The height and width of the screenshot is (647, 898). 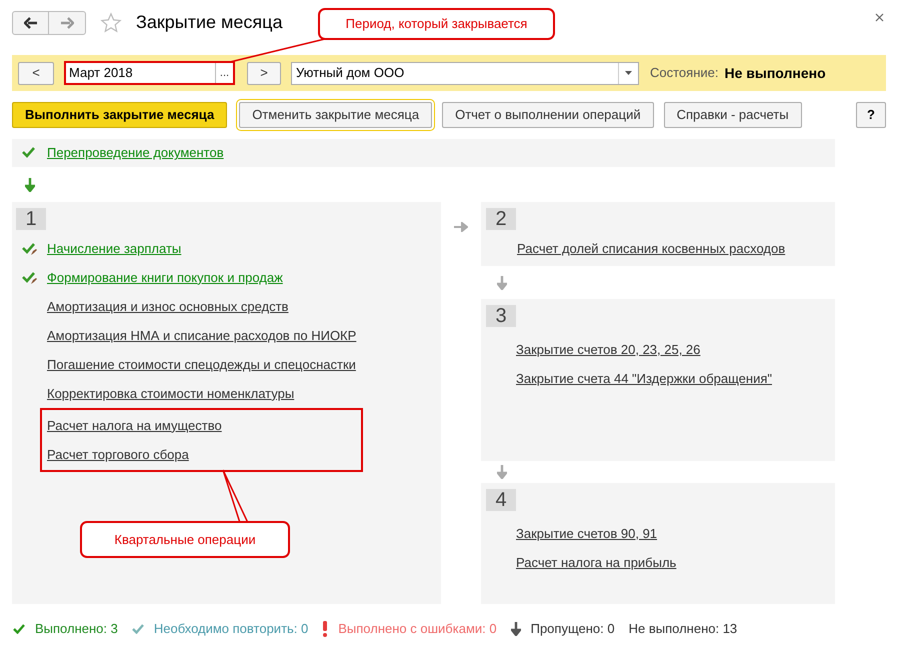 What do you see at coordinates (170, 394) in the screenshot?
I see `operation-link: Корректировка стоимости номенклатуры` at bounding box center [170, 394].